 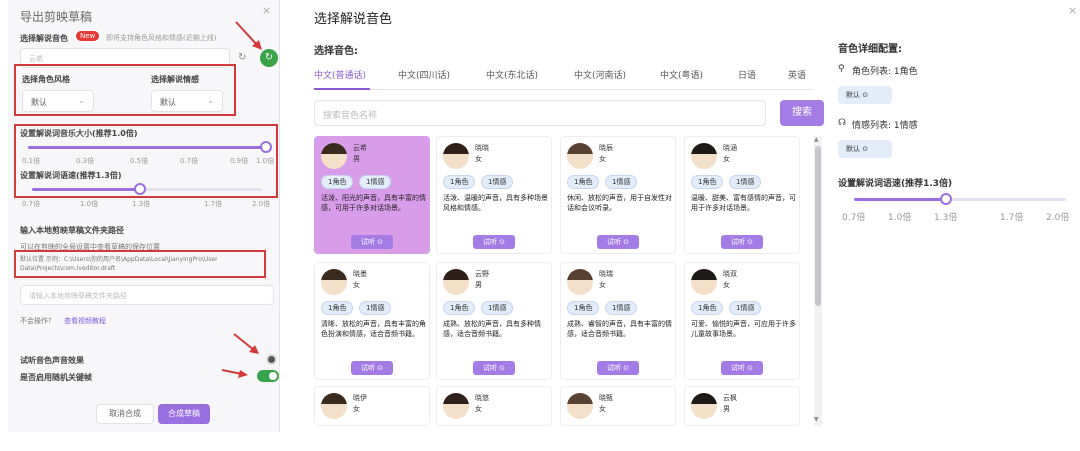 I want to click on tab-japanese: 日语, so click(x=747, y=74).